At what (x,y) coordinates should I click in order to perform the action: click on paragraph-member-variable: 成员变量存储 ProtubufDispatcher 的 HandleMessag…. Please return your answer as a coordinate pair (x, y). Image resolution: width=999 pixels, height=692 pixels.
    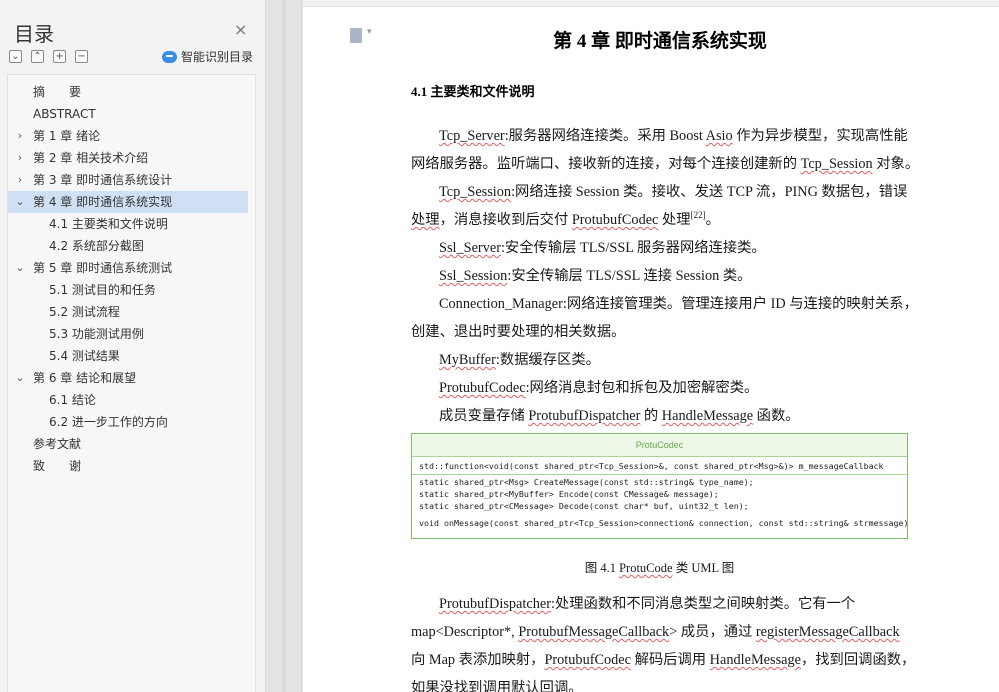
    Looking at the image, I should click on (619, 416).